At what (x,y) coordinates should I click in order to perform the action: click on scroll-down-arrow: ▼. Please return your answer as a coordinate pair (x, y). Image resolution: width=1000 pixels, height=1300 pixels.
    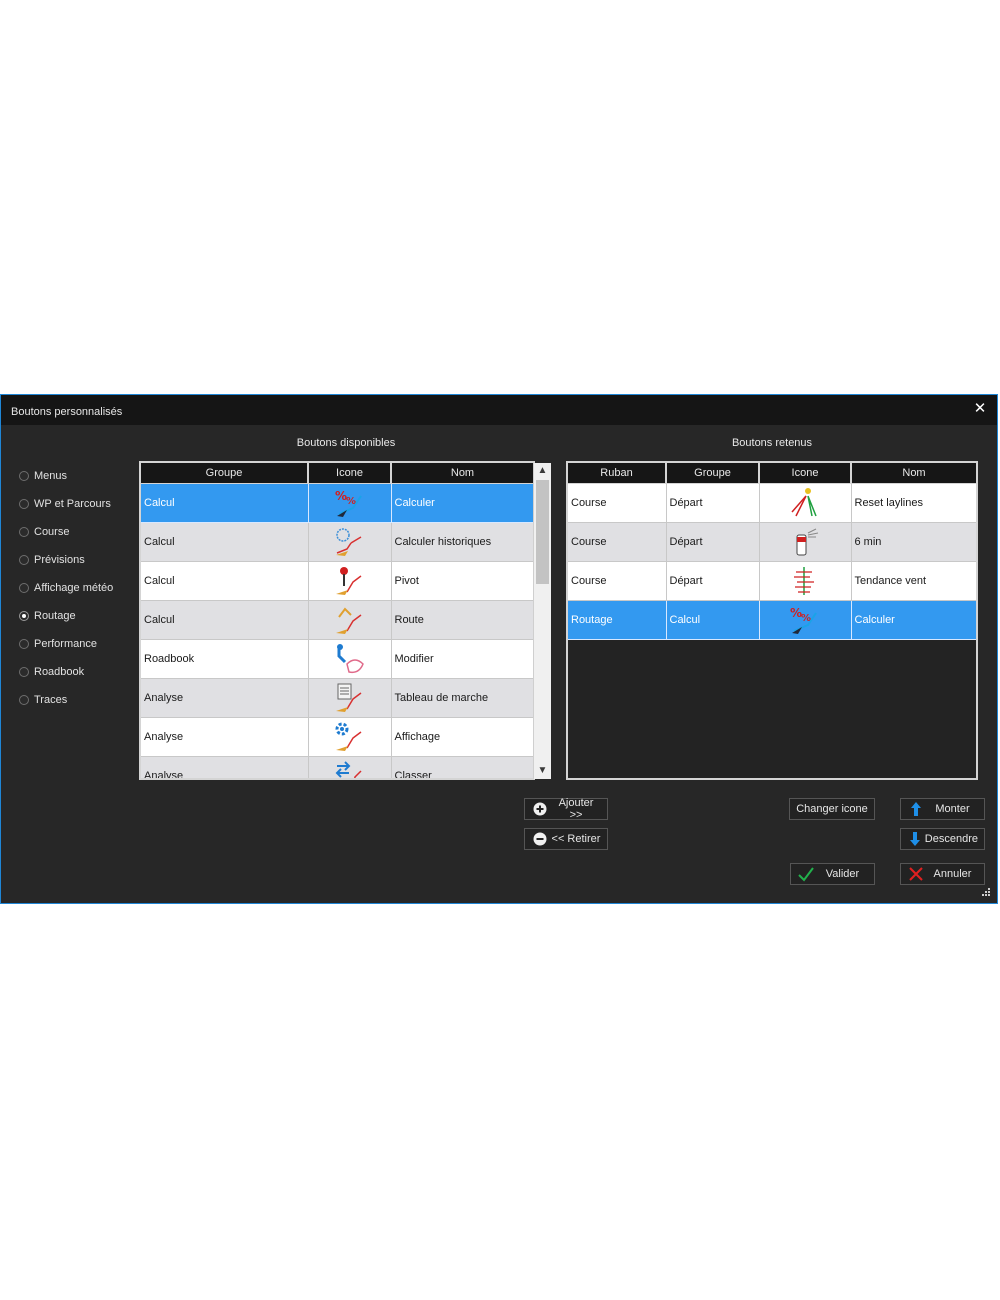
    Looking at the image, I should click on (542, 771).